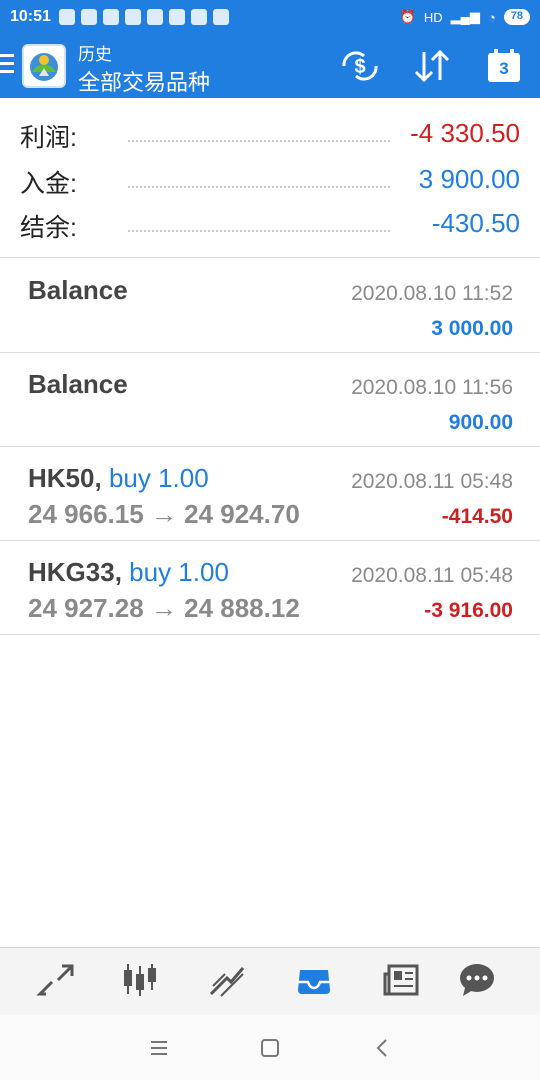 The height and width of the screenshot is (1080, 540). Describe the element at coordinates (491, 17) in the screenshot. I see `wifi-icon: ◔` at that location.